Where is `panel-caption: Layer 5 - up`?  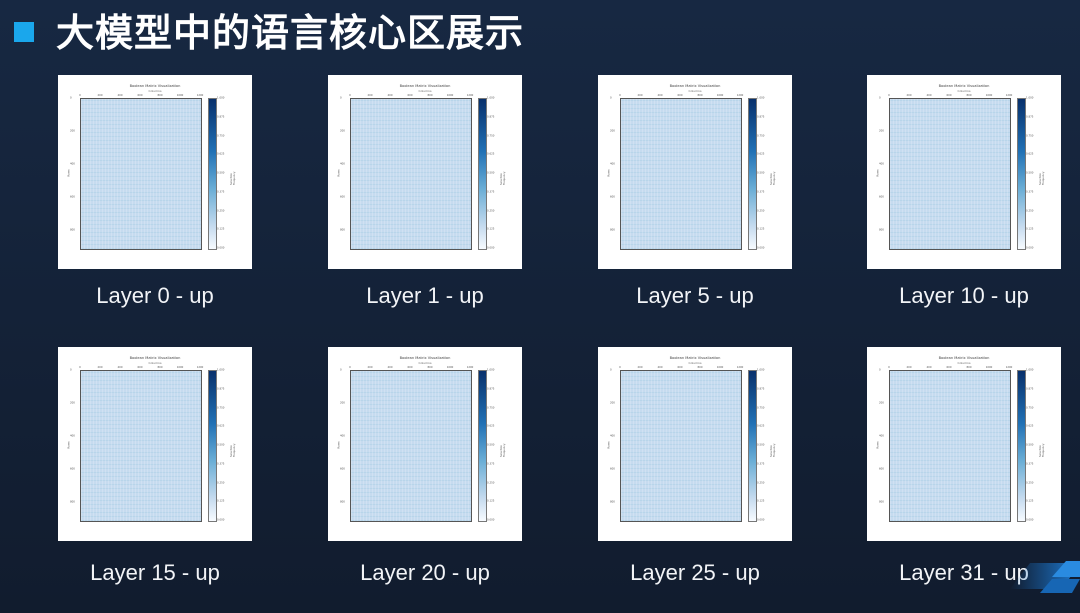
panel-caption: Layer 5 - up is located at coordinates (695, 295).